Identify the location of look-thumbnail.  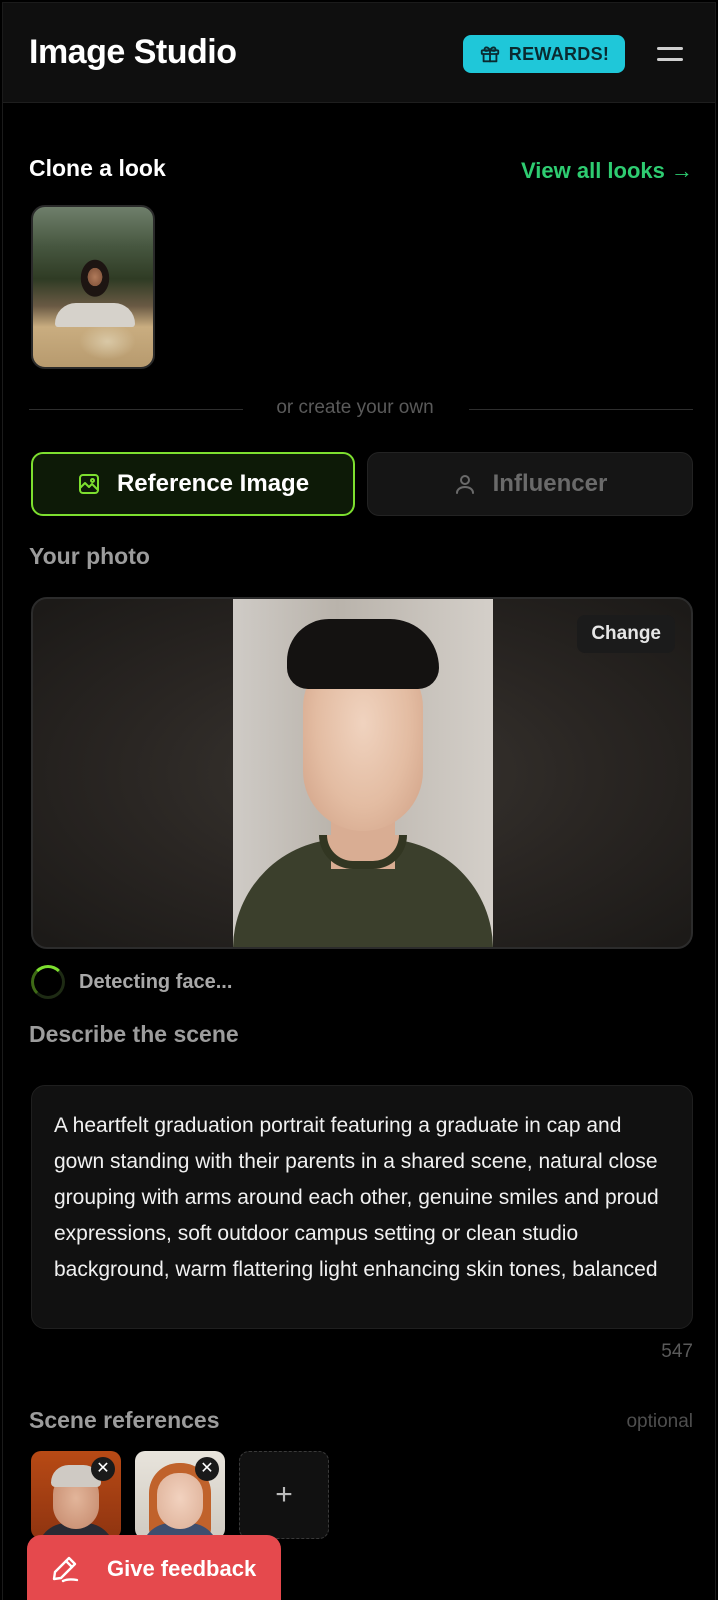
(93, 287).